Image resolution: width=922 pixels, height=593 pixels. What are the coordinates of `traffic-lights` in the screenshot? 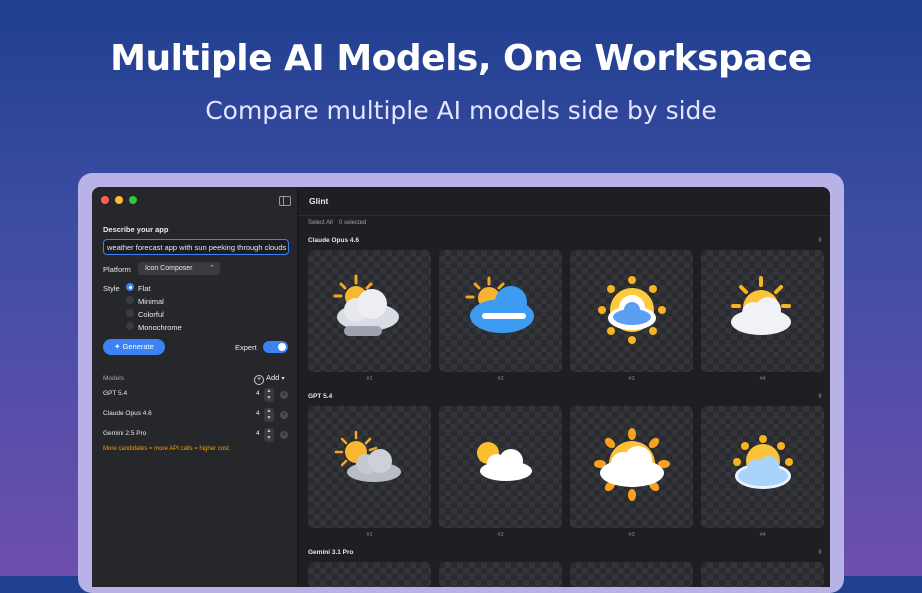 It's located at (119, 200).